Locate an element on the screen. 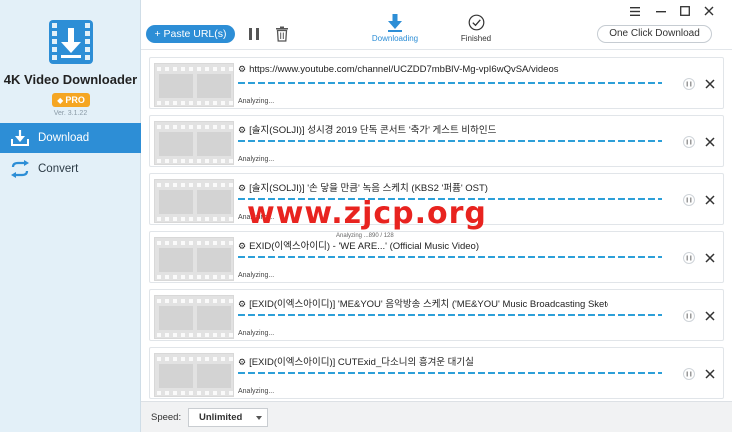 This screenshot has height=432, width=732. sidebar-item-download: Download is located at coordinates (70, 138).